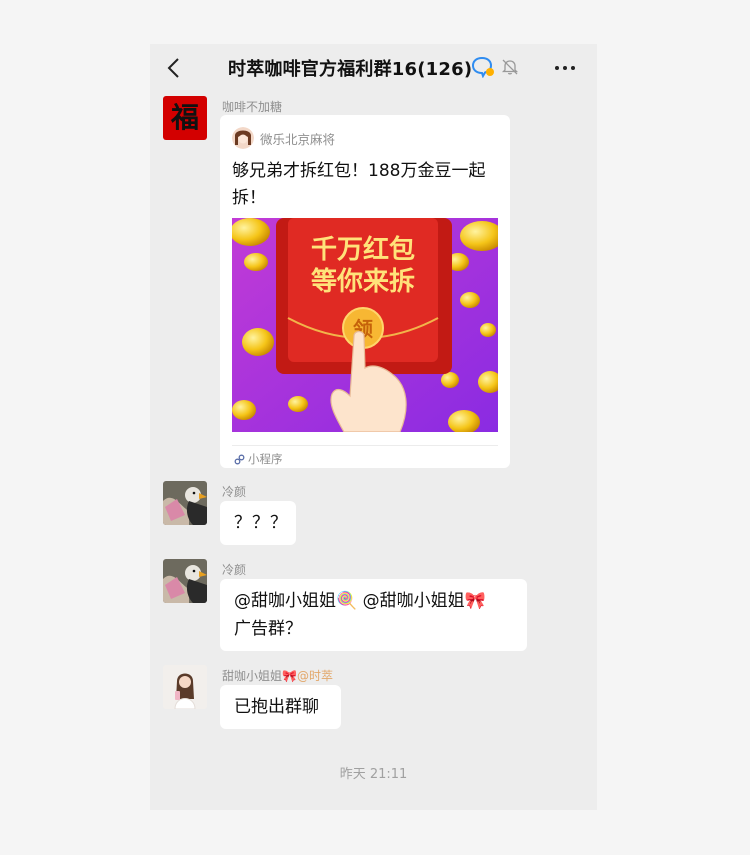 The width and height of the screenshot is (750, 855). I want to click on avatar-fu-glyph: 福, so click(184, 117).